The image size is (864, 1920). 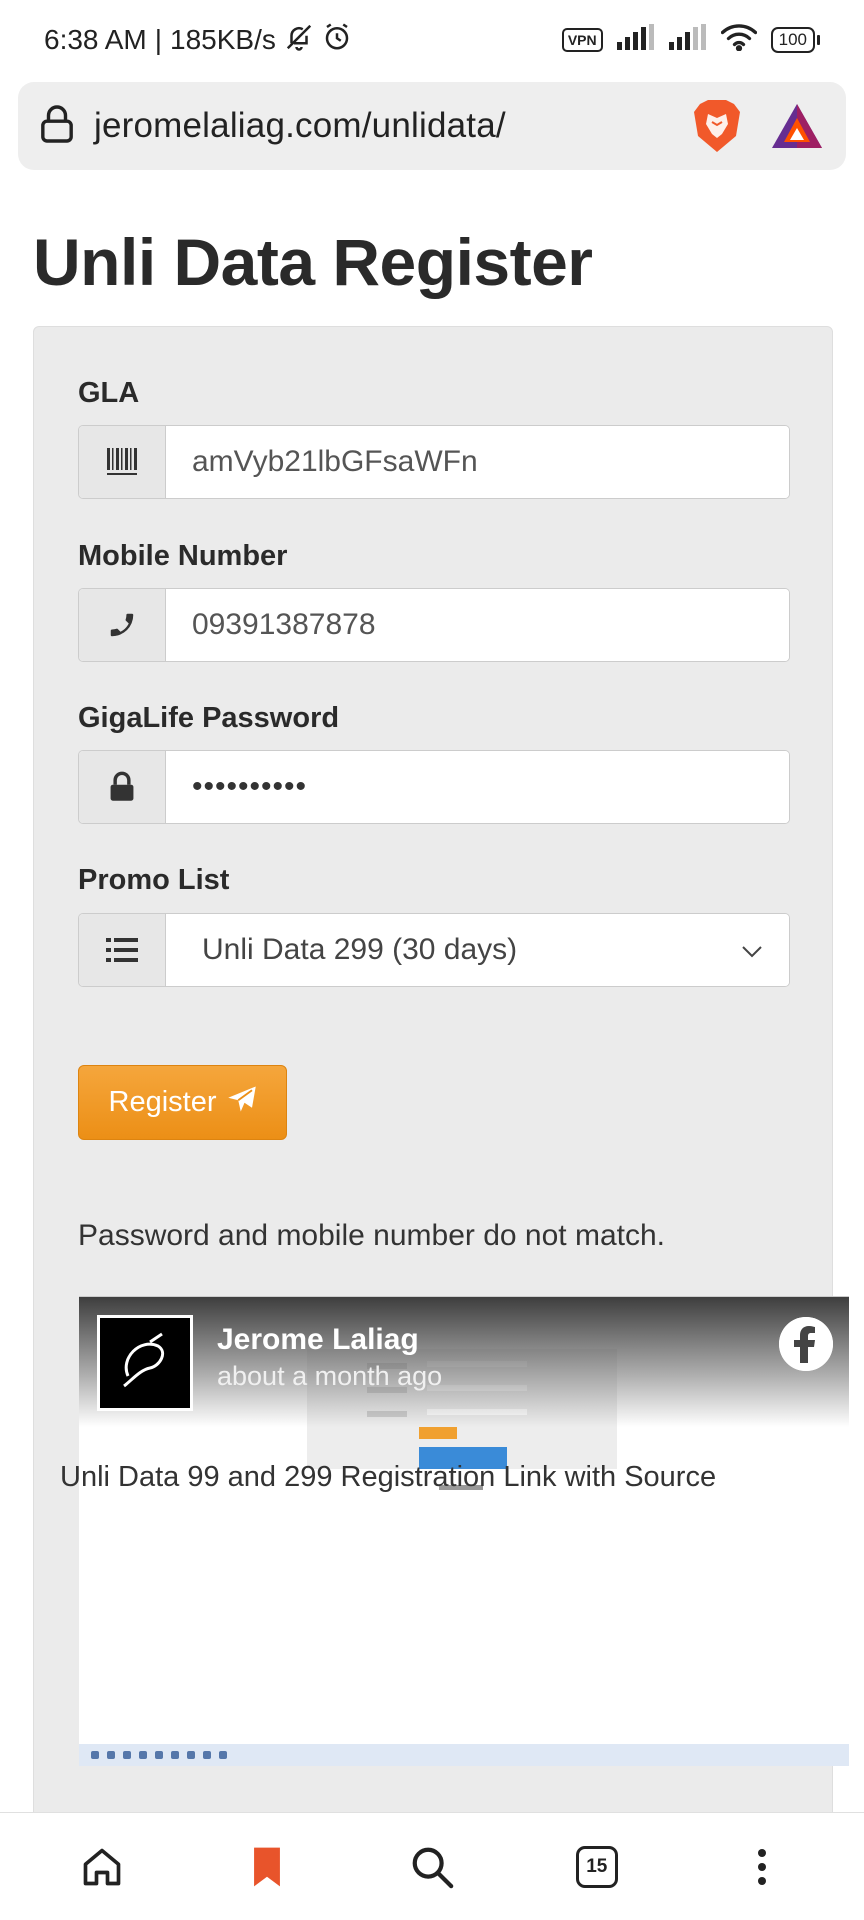 I want to click on embed-header-gradient, so click(x=464, y=1362).